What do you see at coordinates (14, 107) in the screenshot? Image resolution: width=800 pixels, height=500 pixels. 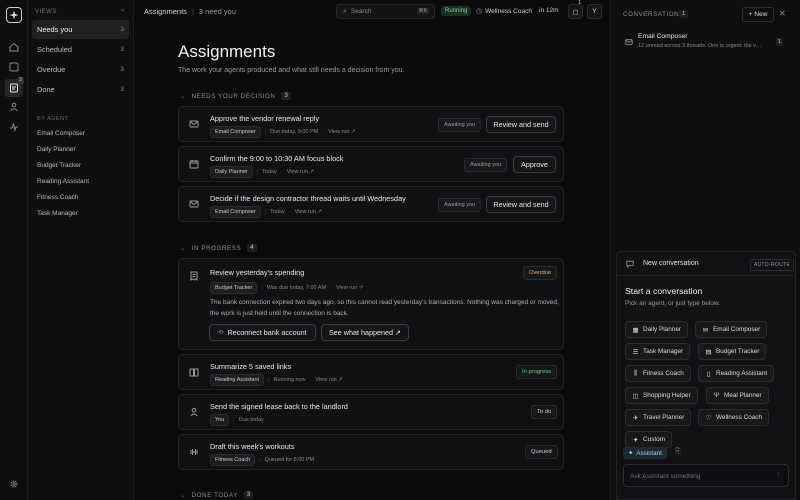 I see `agents-icon` at bounding box center [14, 107].